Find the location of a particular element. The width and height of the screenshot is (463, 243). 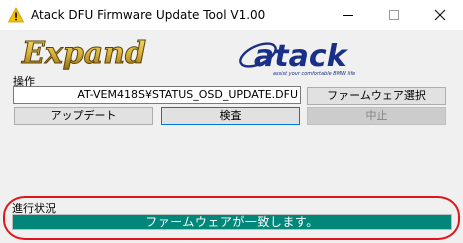

progress-bar: ファームウェアが一致します。 is located at coordinates (232, 222).